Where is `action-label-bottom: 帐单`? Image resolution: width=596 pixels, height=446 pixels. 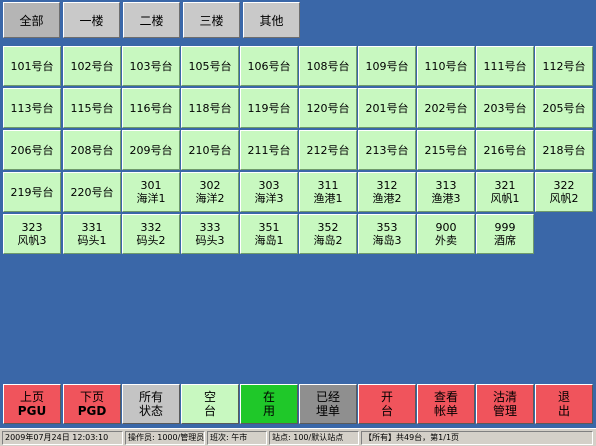
action-label-bottom: 帐单 is located at coordinates (445, 411).